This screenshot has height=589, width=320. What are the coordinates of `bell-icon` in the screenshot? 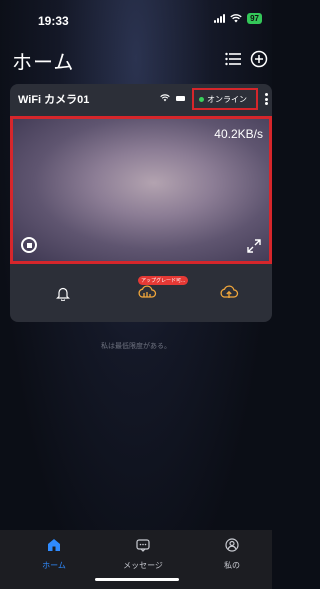 It's located at (63, 293).